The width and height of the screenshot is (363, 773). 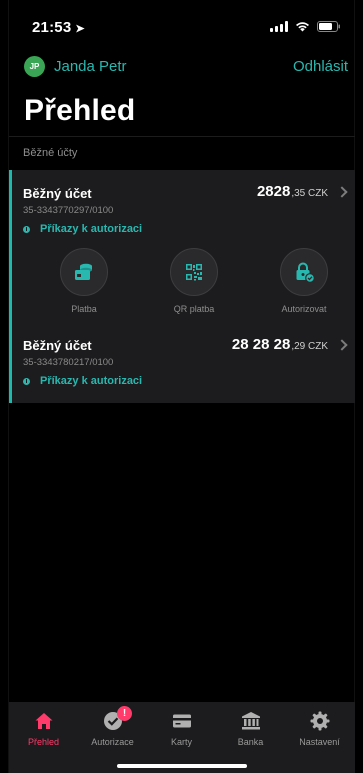 I want to click on status-time: 21:53 ➤, so click(x=58, y=27).